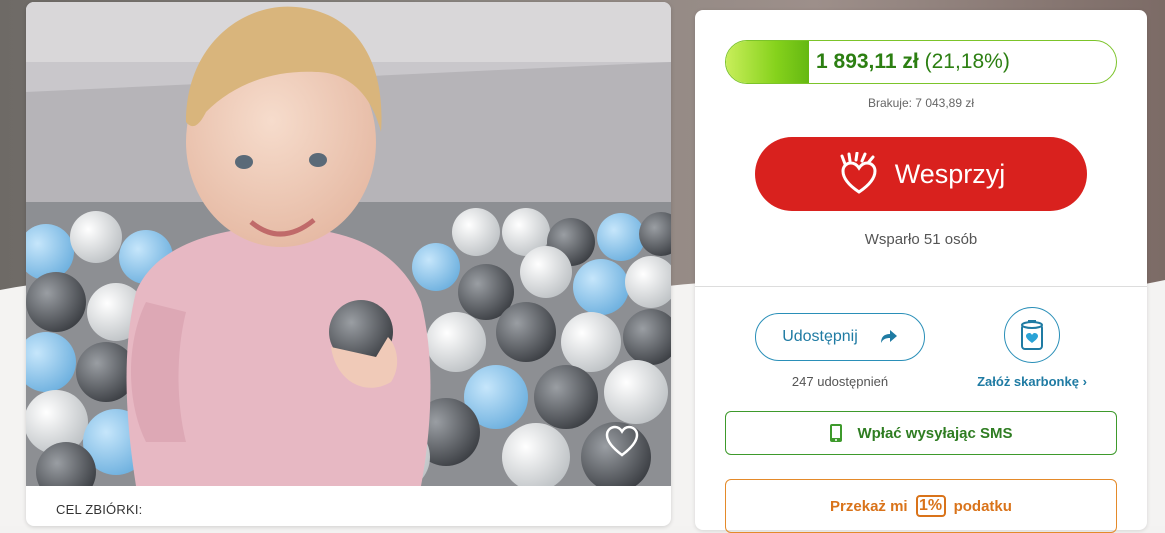 The image size is (1165, 533). I want to click on one-percent-badge: 1%, so click(930, 506).